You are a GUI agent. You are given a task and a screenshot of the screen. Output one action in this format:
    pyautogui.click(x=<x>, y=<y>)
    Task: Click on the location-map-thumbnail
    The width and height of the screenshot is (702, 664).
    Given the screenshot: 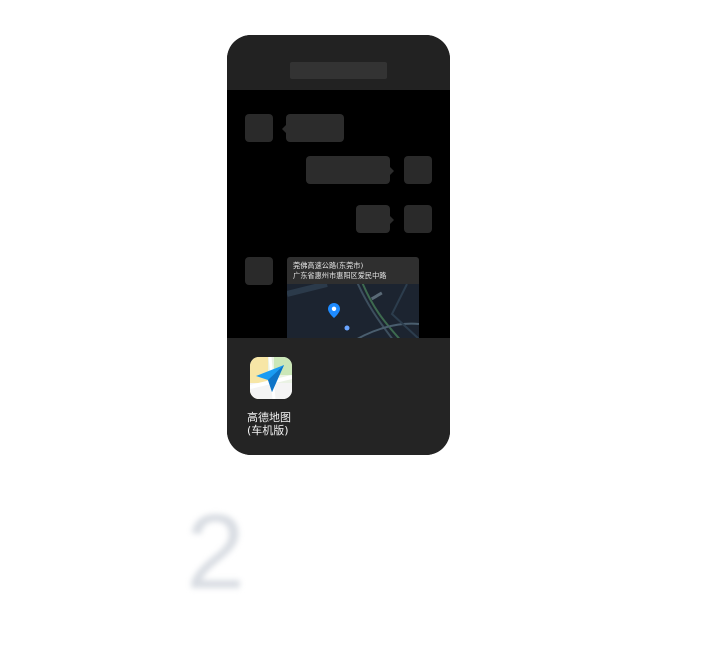 What is the action you would take?
    pyautogui.click(x=353, y=313)
    